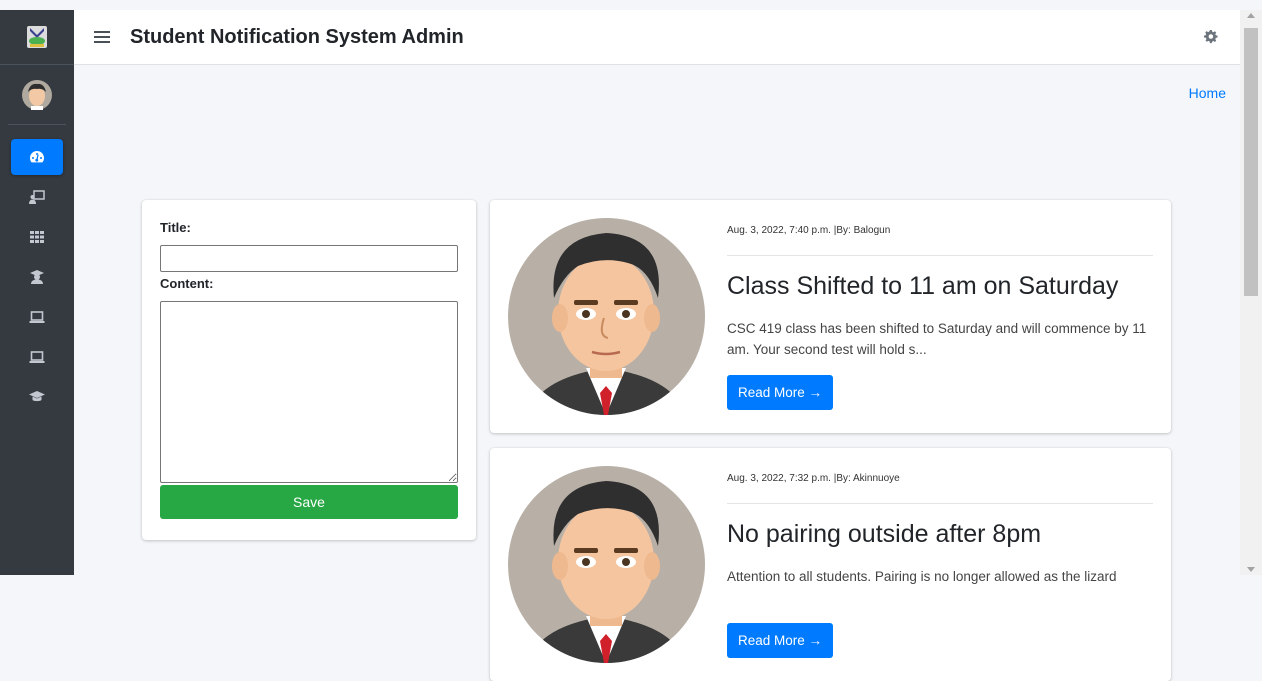  What do you see at coordinates (309, 502) in the screenshot?
I see `save-button: Save` at bounding box center [309, 502].